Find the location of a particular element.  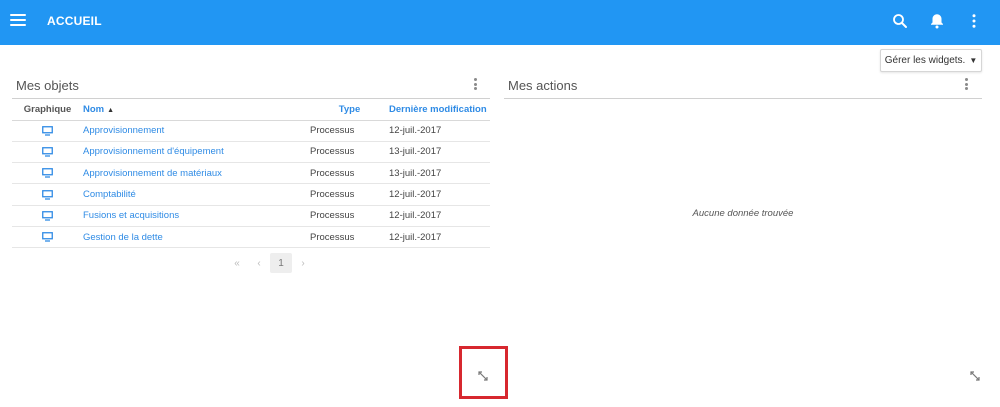

sort-ascending-icon: ▲ is located at coordinates (111, 111).